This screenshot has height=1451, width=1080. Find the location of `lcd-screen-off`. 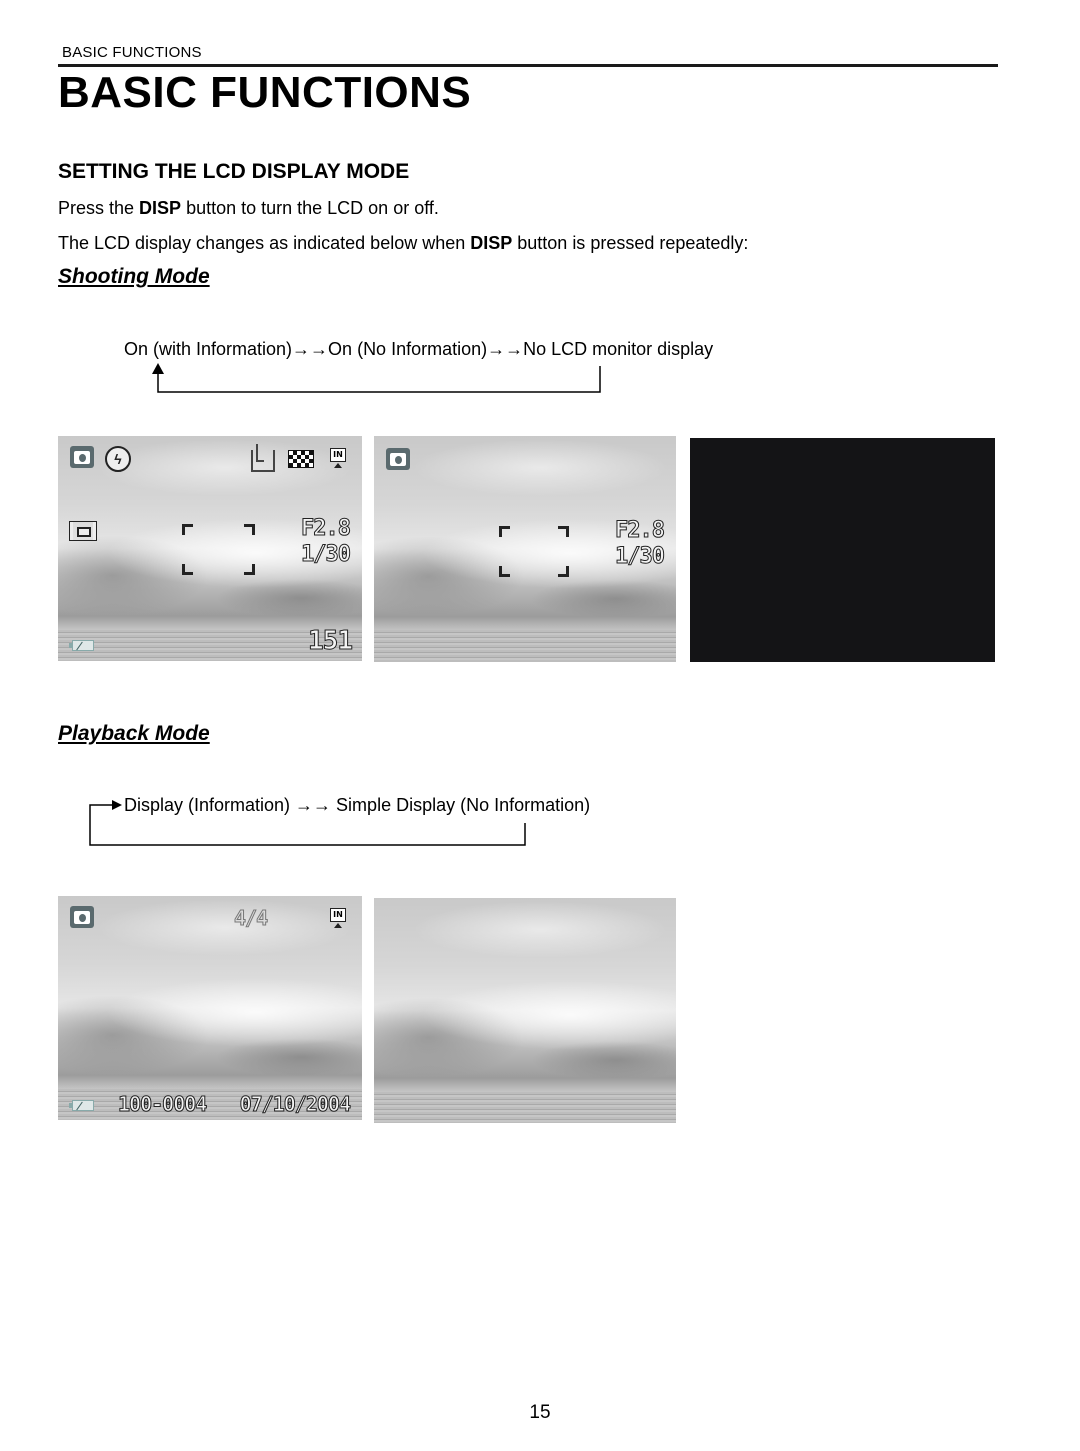

lcd-screen-off is located at coordinates (842, 550).